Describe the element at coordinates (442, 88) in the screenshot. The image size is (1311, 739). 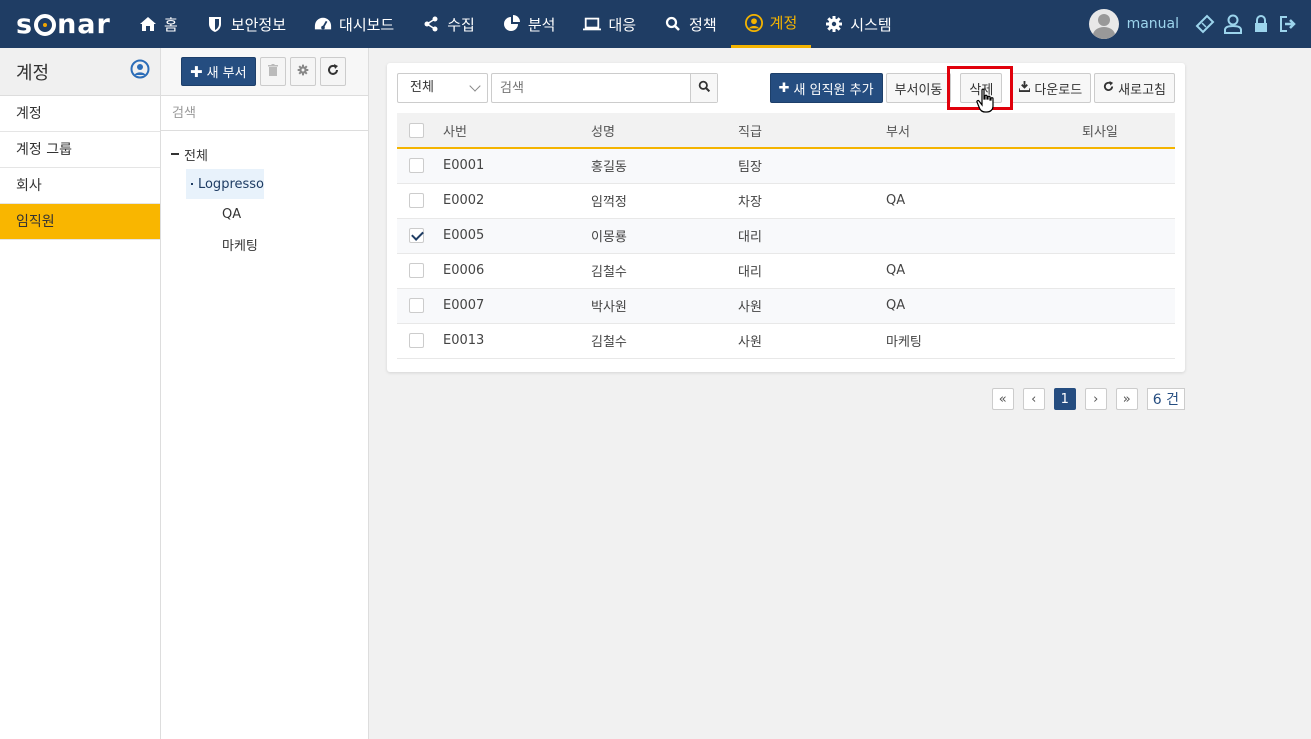
I see `filter-select: 전체` at that location.